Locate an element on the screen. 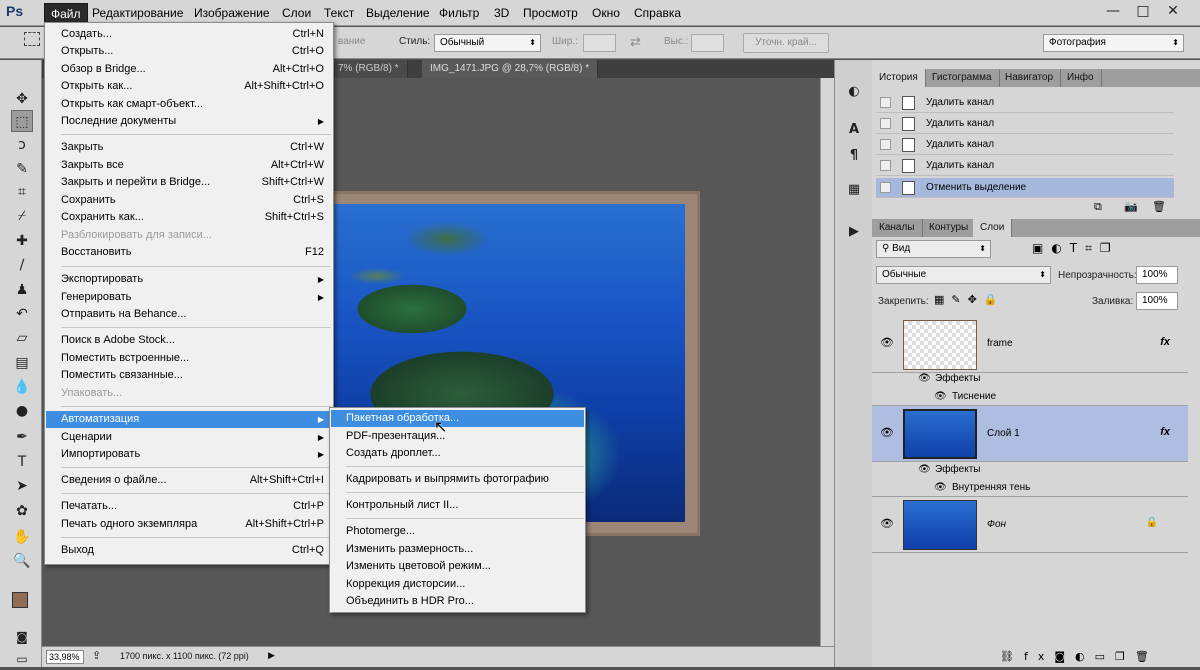  menu-item-save: Сохранить Ctrl+S is located at coordinates (189, 200).